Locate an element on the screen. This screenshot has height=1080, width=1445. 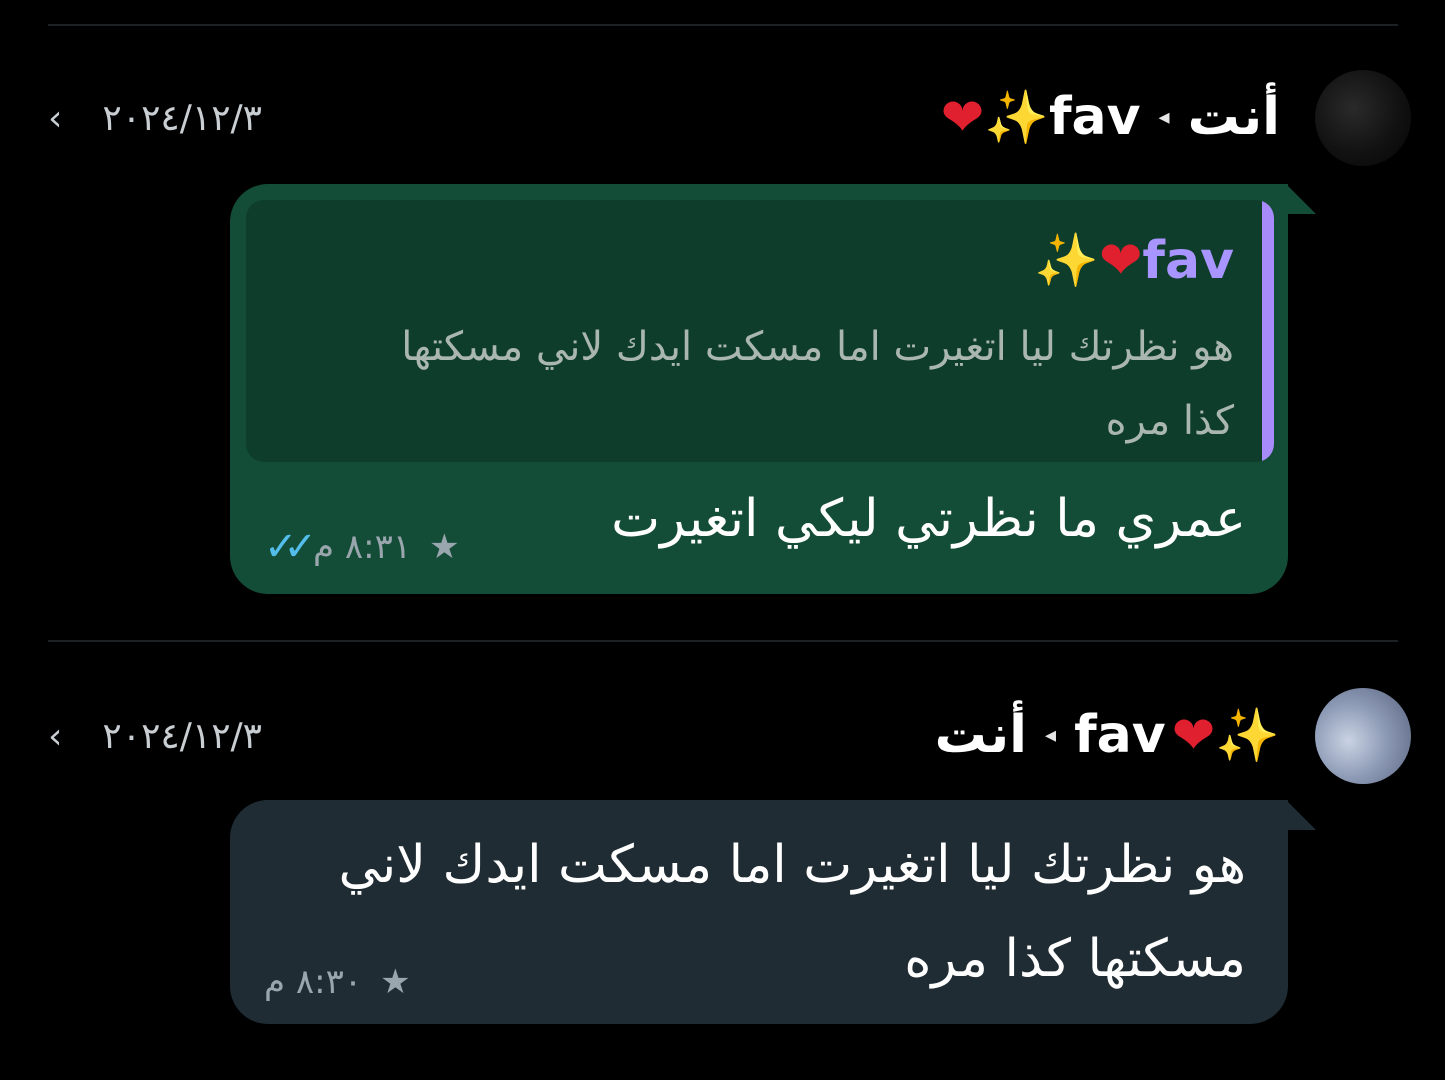
message-header: أنت ◂ fav ❤✨ is located at coordinates (1110, 117).